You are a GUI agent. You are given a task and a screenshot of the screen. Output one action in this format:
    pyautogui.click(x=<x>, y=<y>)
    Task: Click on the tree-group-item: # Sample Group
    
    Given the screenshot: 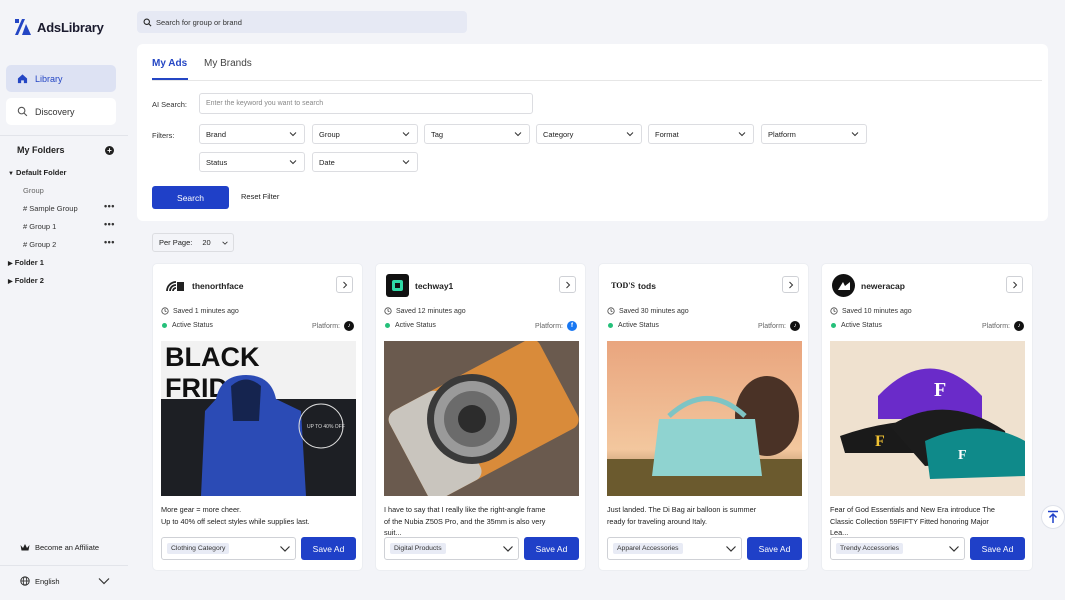 What is the action you would take?
    pyautogui.click(x=50, y=208)
    